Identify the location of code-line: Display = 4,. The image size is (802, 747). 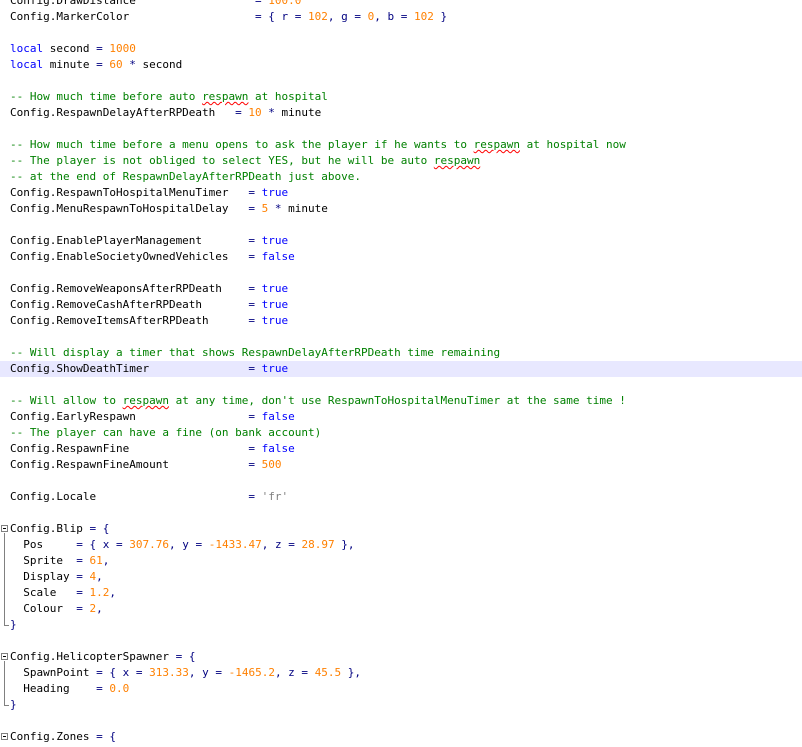
(401, 577).